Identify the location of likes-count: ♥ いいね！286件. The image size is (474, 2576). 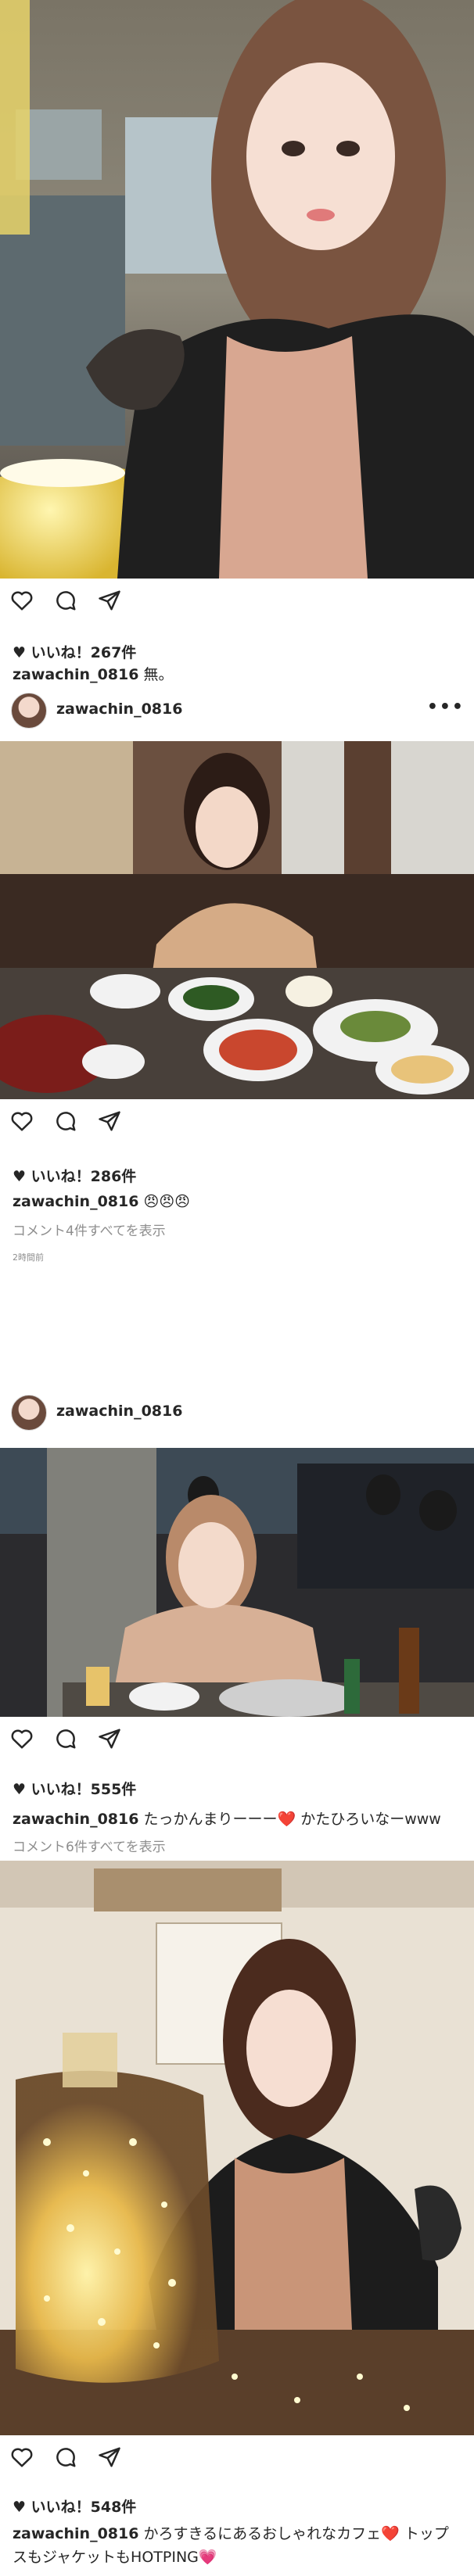
(74, 1175).